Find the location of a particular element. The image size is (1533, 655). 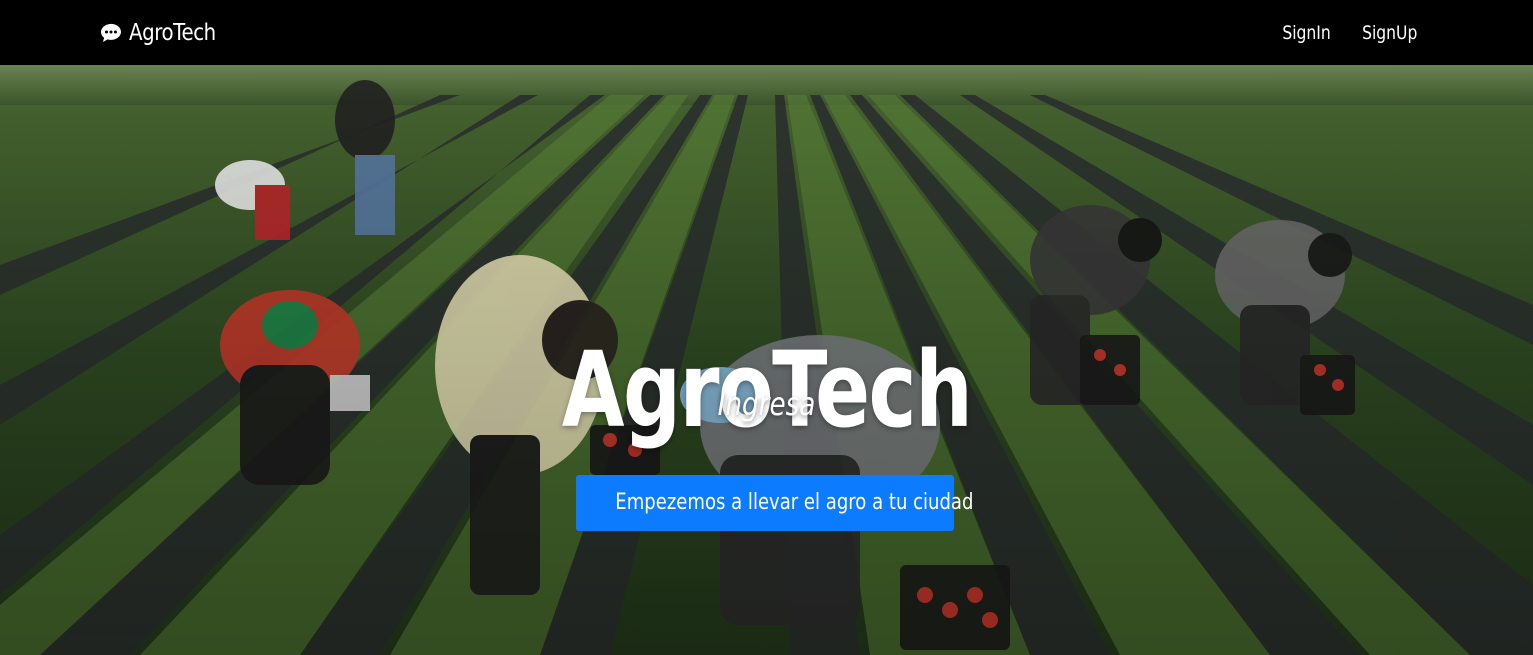

get-started-button: Empezemos a llevar el agro a tu ciudad is located at coordinates (774, 503).